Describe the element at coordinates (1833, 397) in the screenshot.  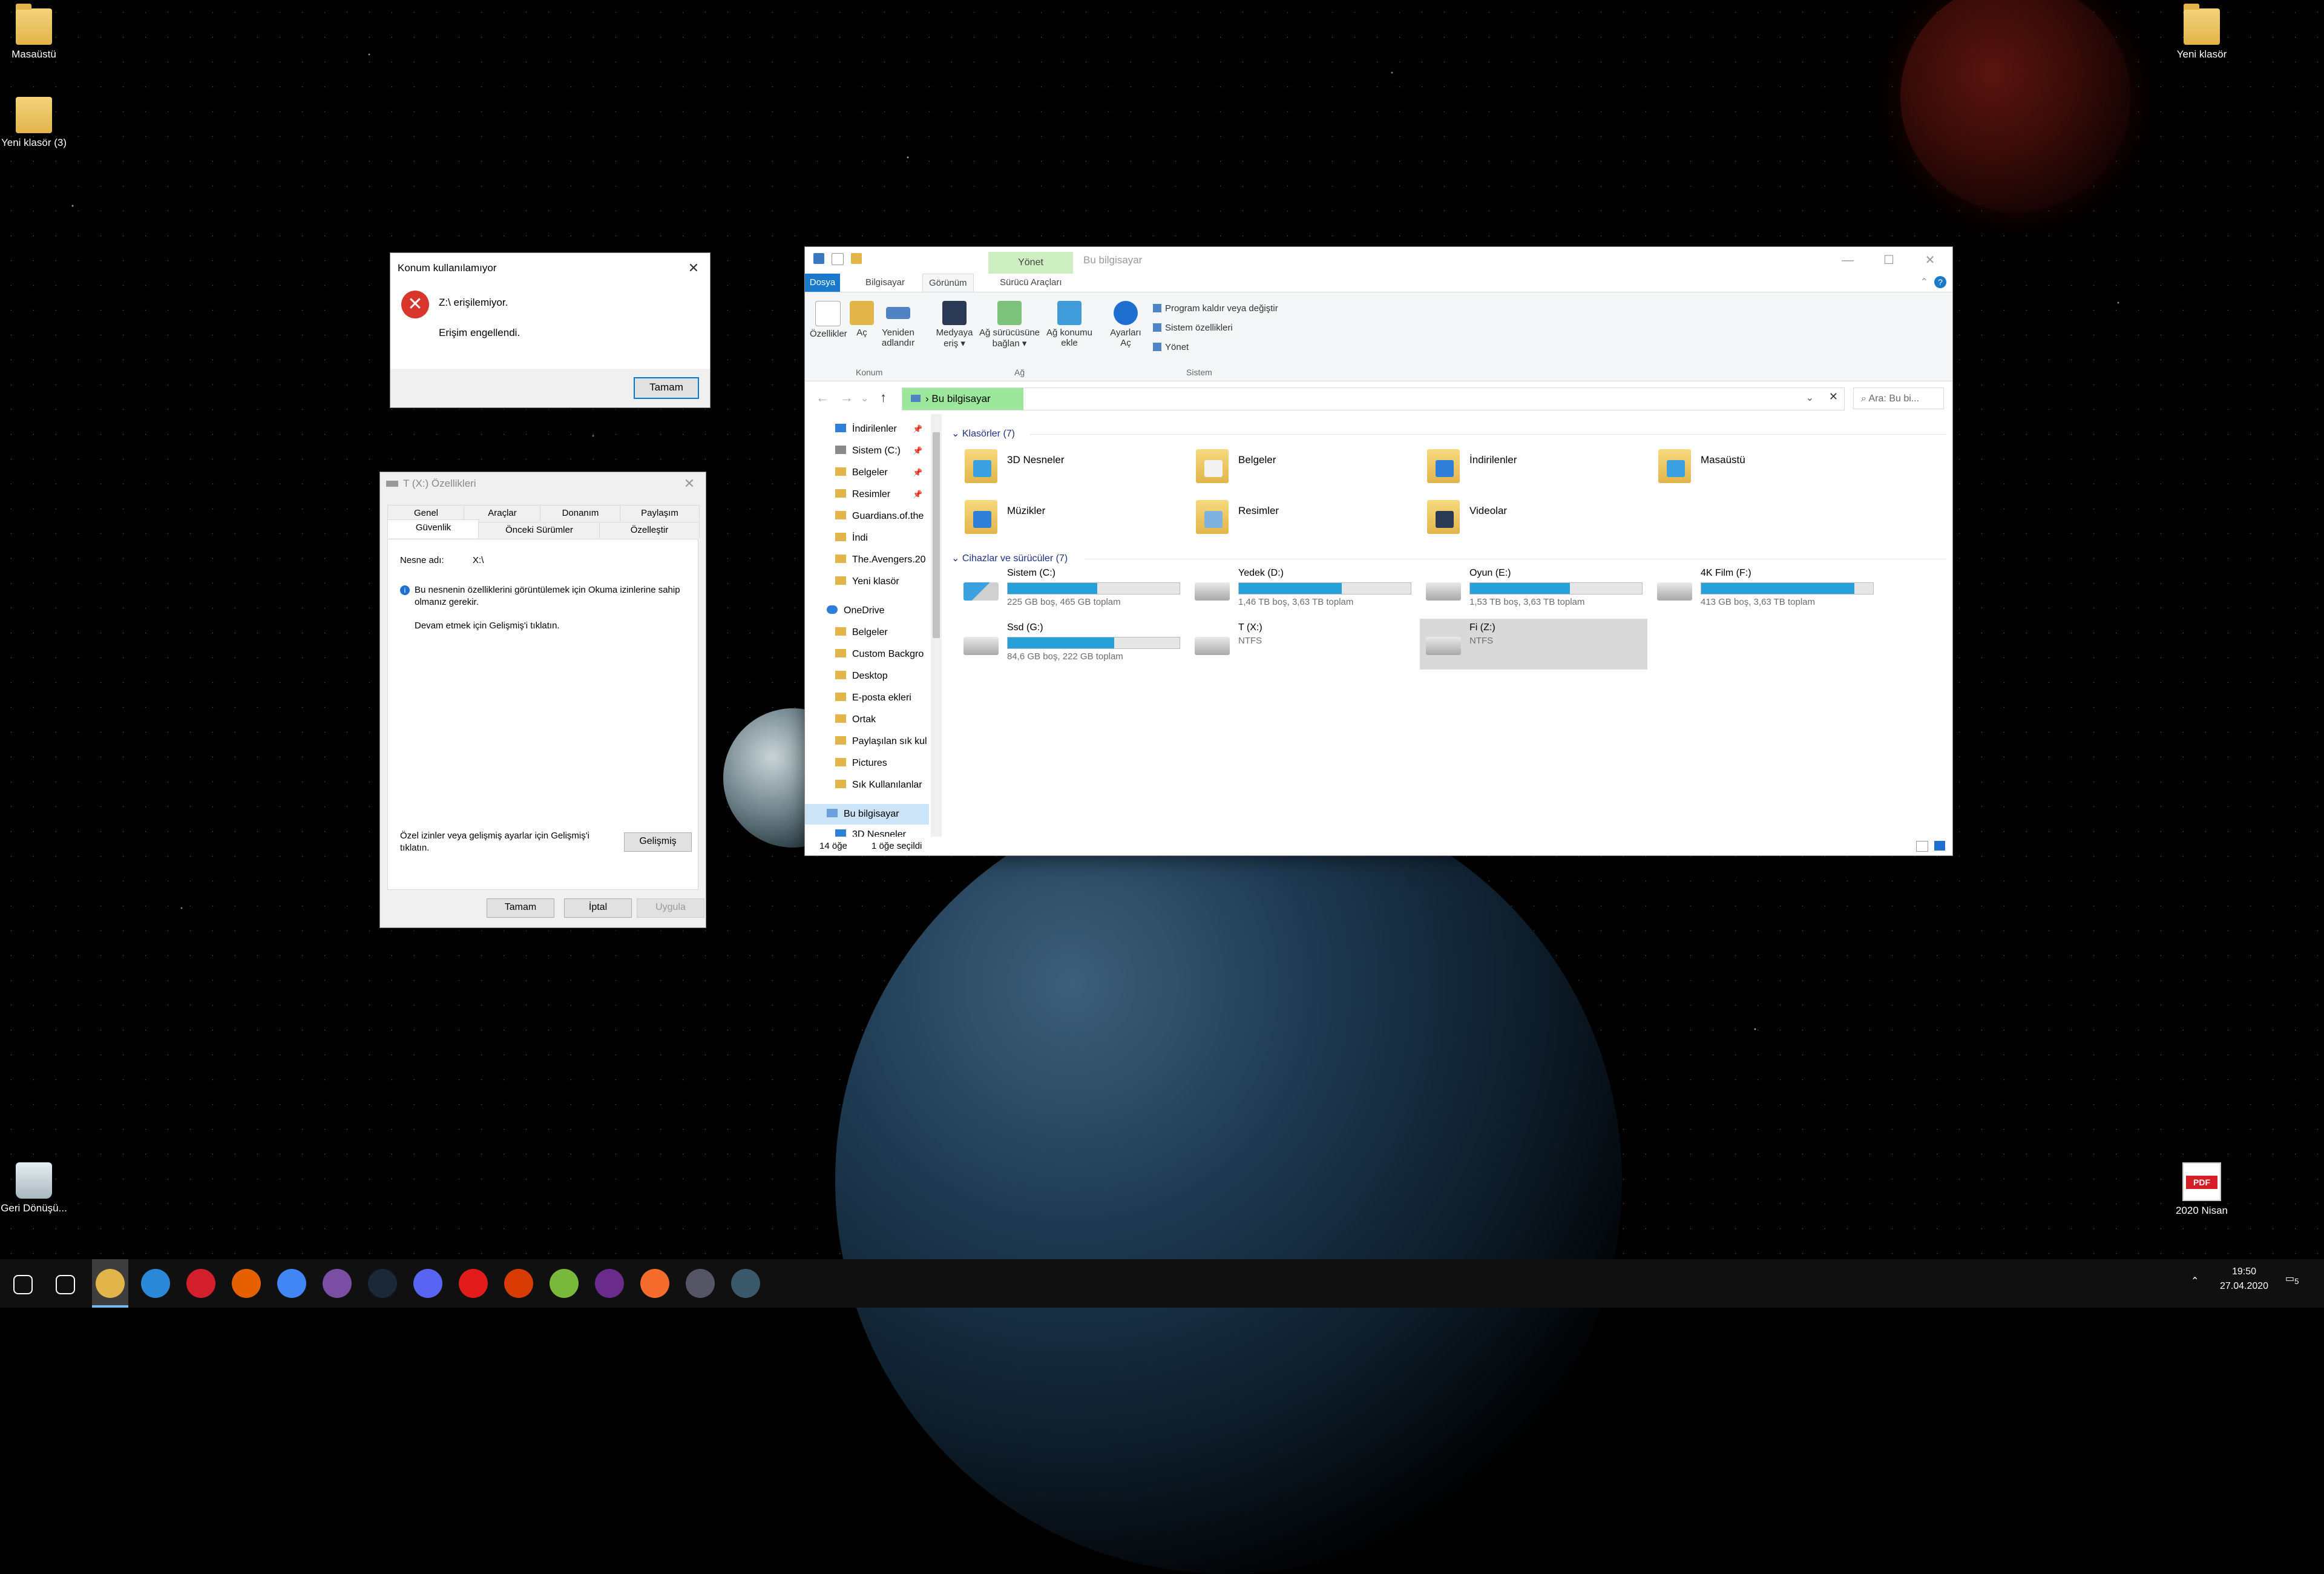
I see `clear-address-icon: ✕` at that location.